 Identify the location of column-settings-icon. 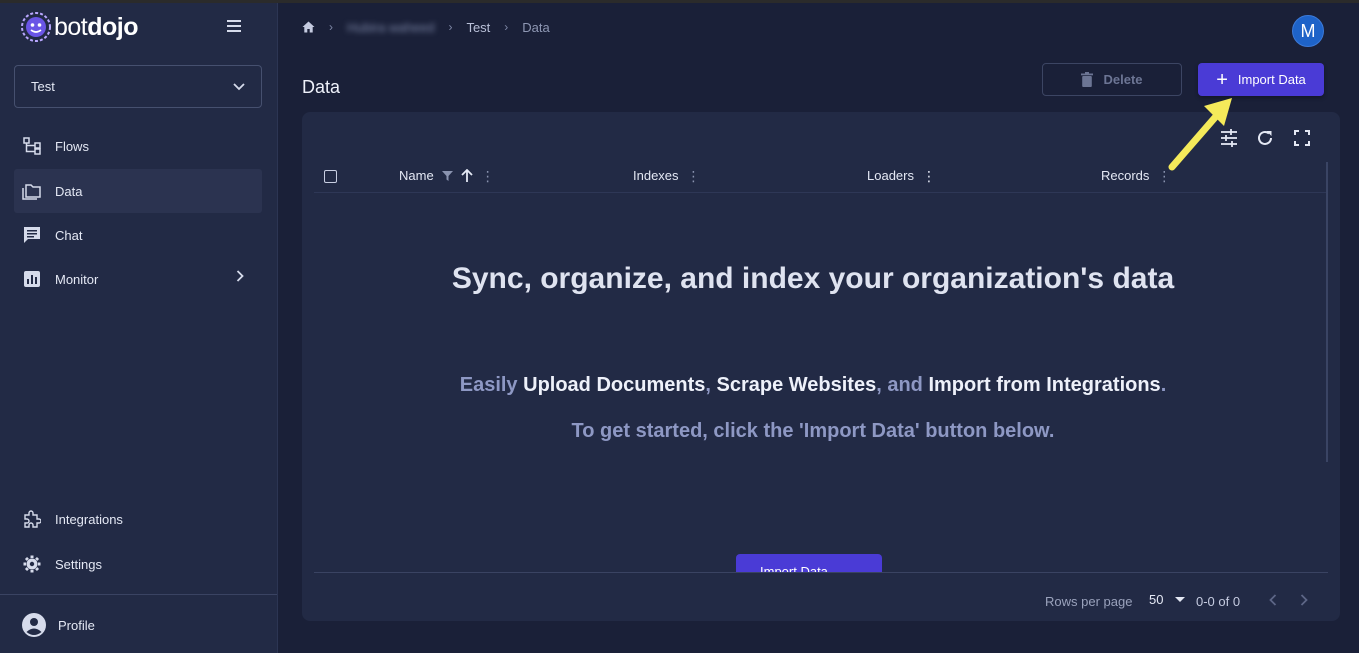
(1229, 138).